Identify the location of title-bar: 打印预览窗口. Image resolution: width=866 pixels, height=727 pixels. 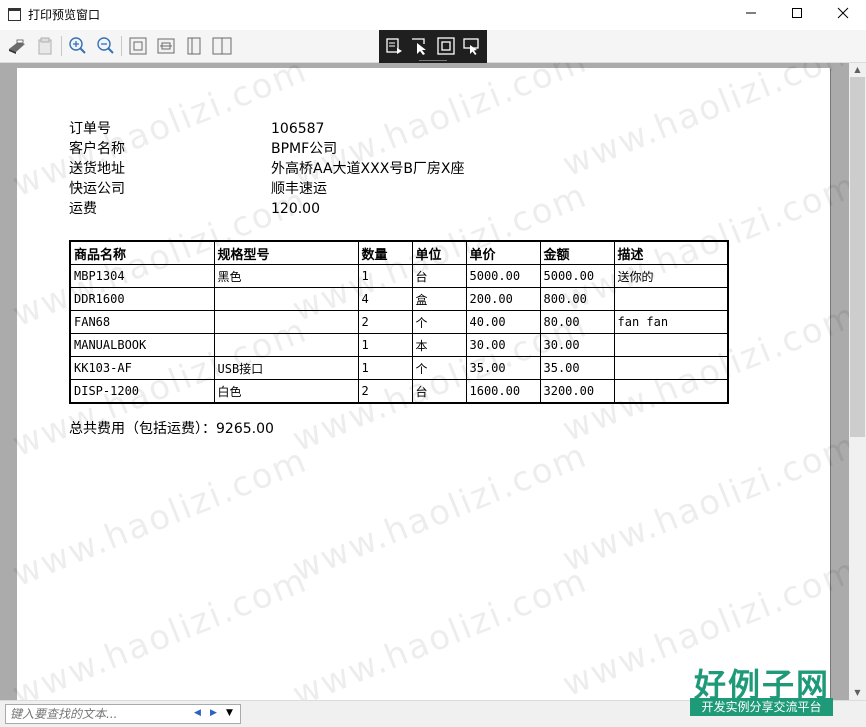
(433, 15).